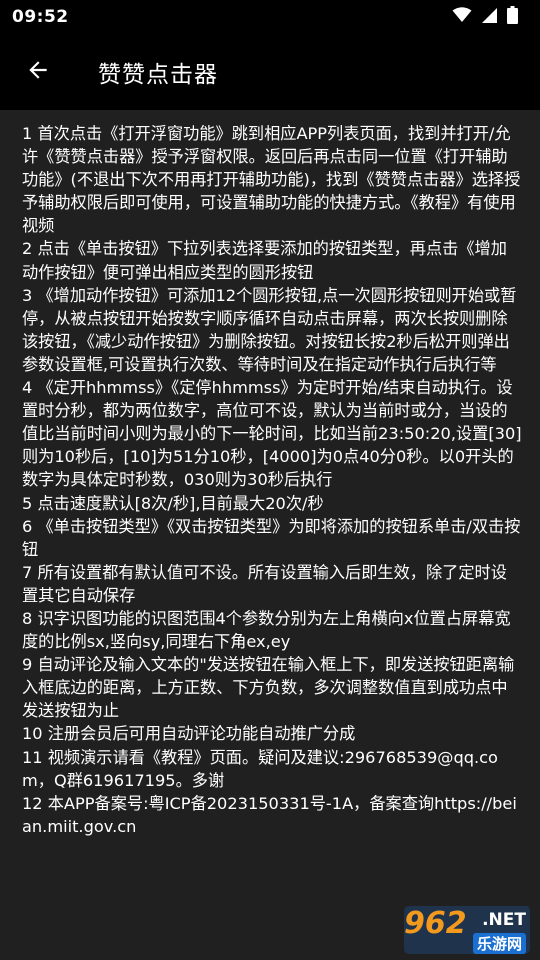 The width and height of the screenshot is (540, 960). I want to click on page-title: 赞赞点击器, so click(158, 75).